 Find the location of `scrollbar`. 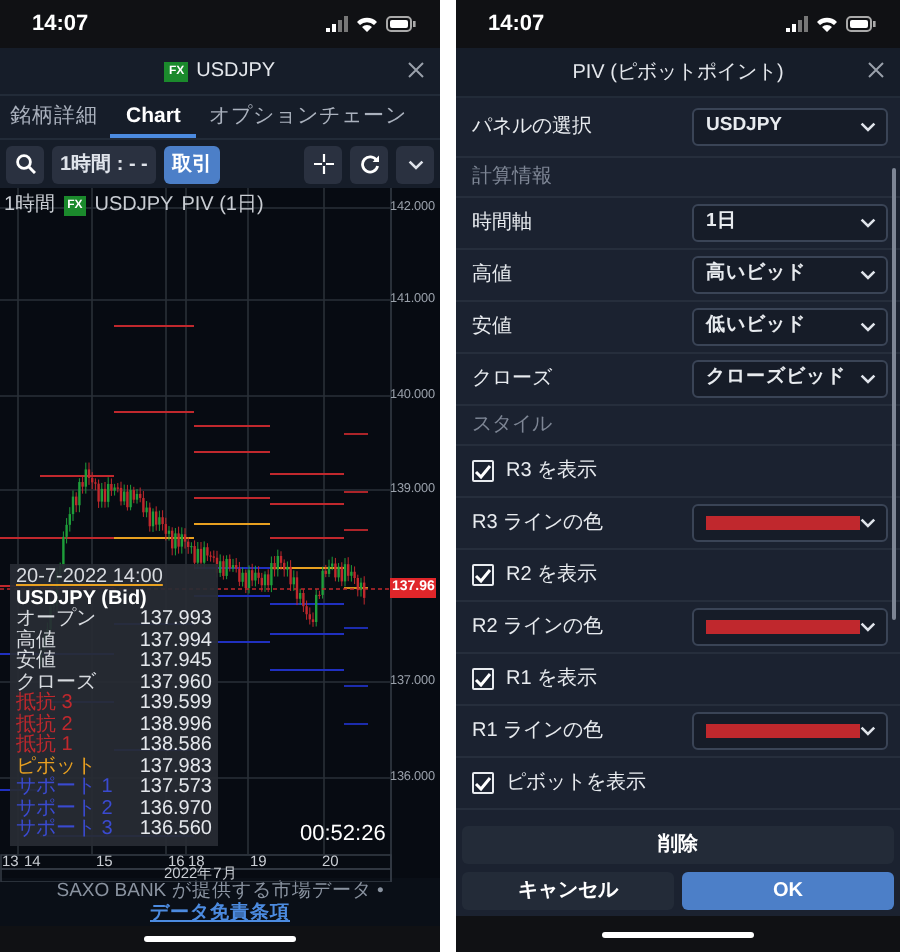

scrollbar is located at coordinates (894, 394).